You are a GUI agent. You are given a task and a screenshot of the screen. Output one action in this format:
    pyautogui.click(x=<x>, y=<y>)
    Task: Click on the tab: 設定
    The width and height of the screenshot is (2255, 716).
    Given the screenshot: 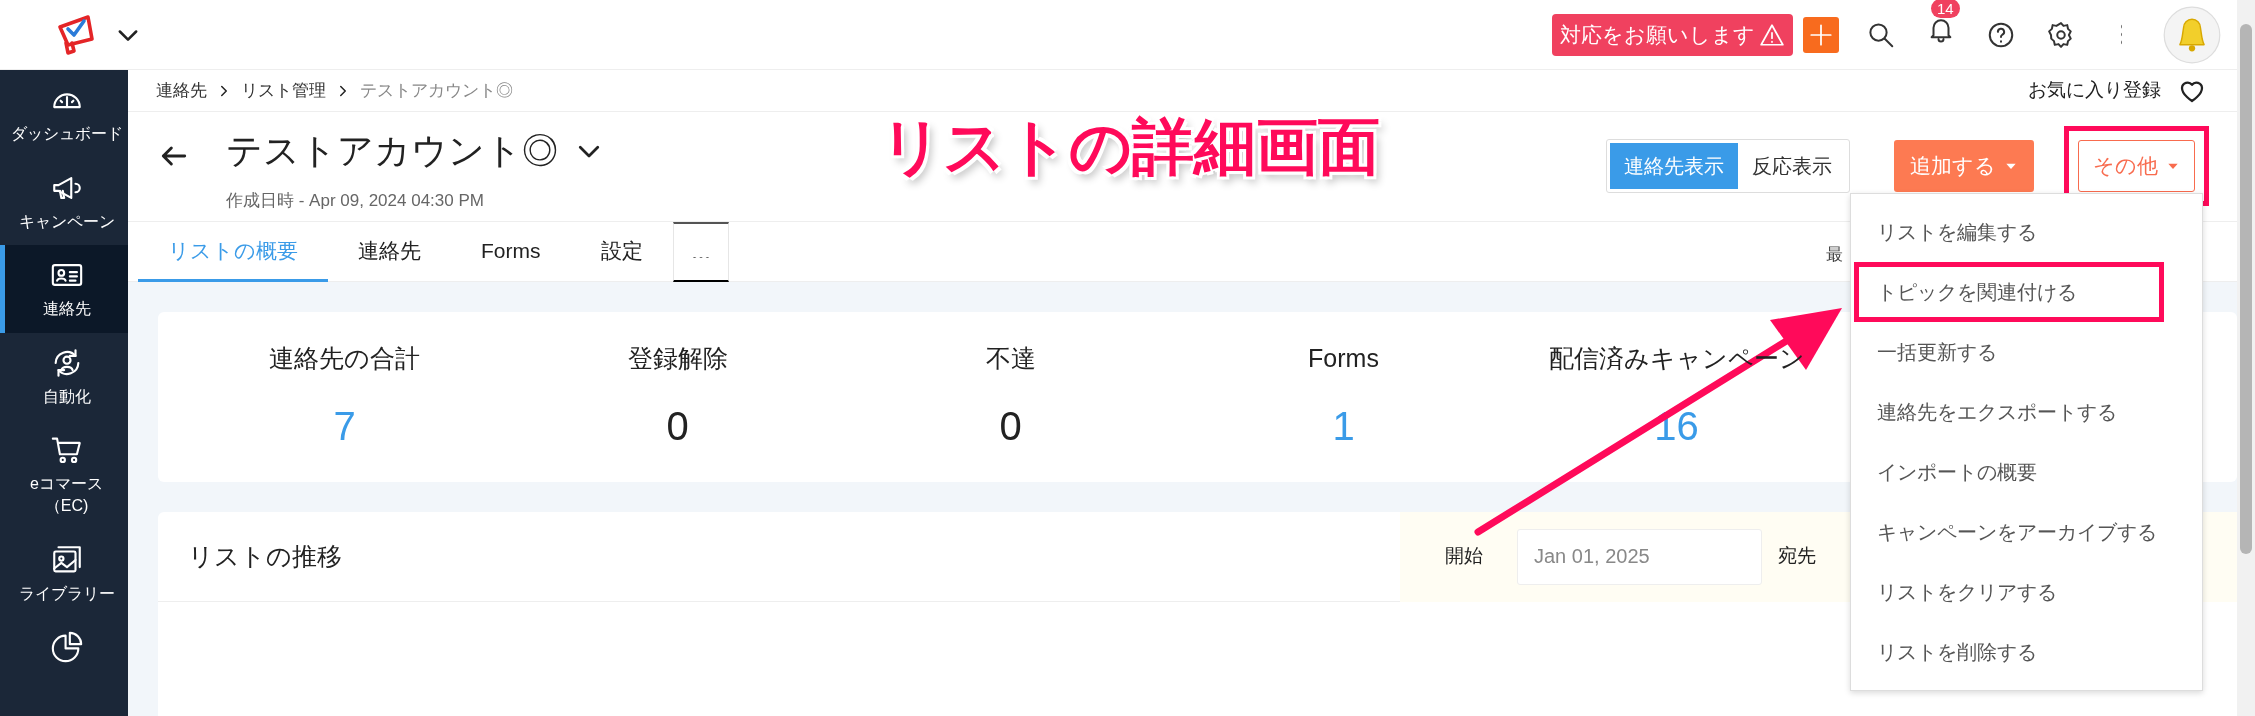 What is the action you would take?
    pyautogui.click(x=621, y=252)
    